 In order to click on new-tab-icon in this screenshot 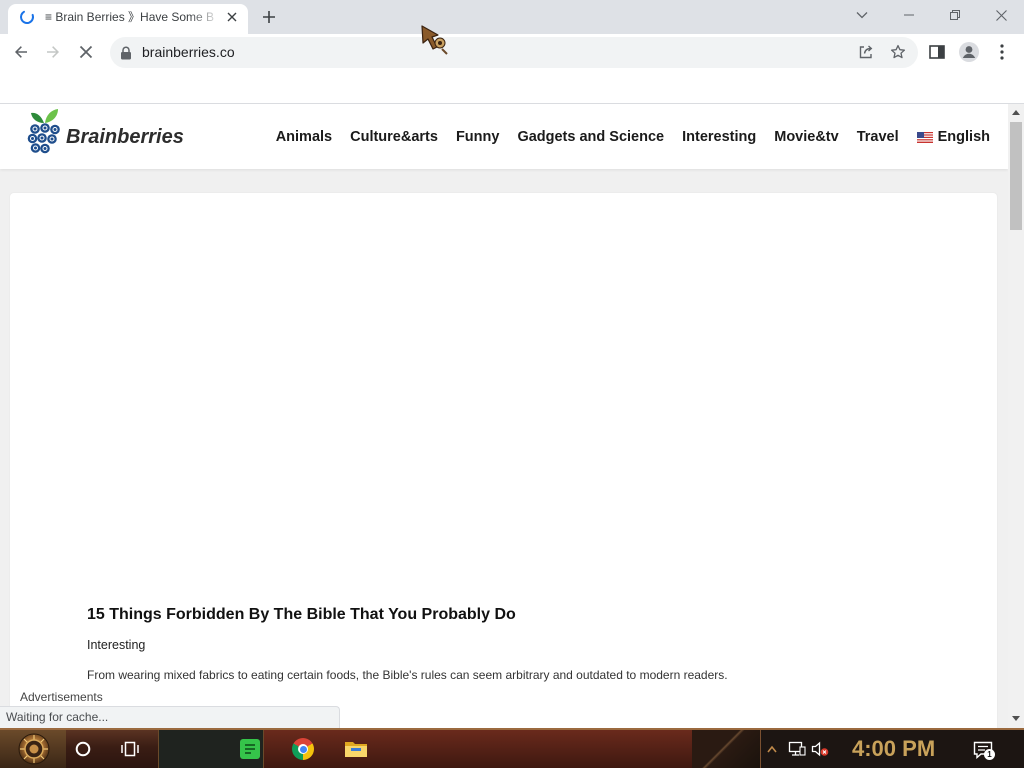, I will do `click(269, 17)`.